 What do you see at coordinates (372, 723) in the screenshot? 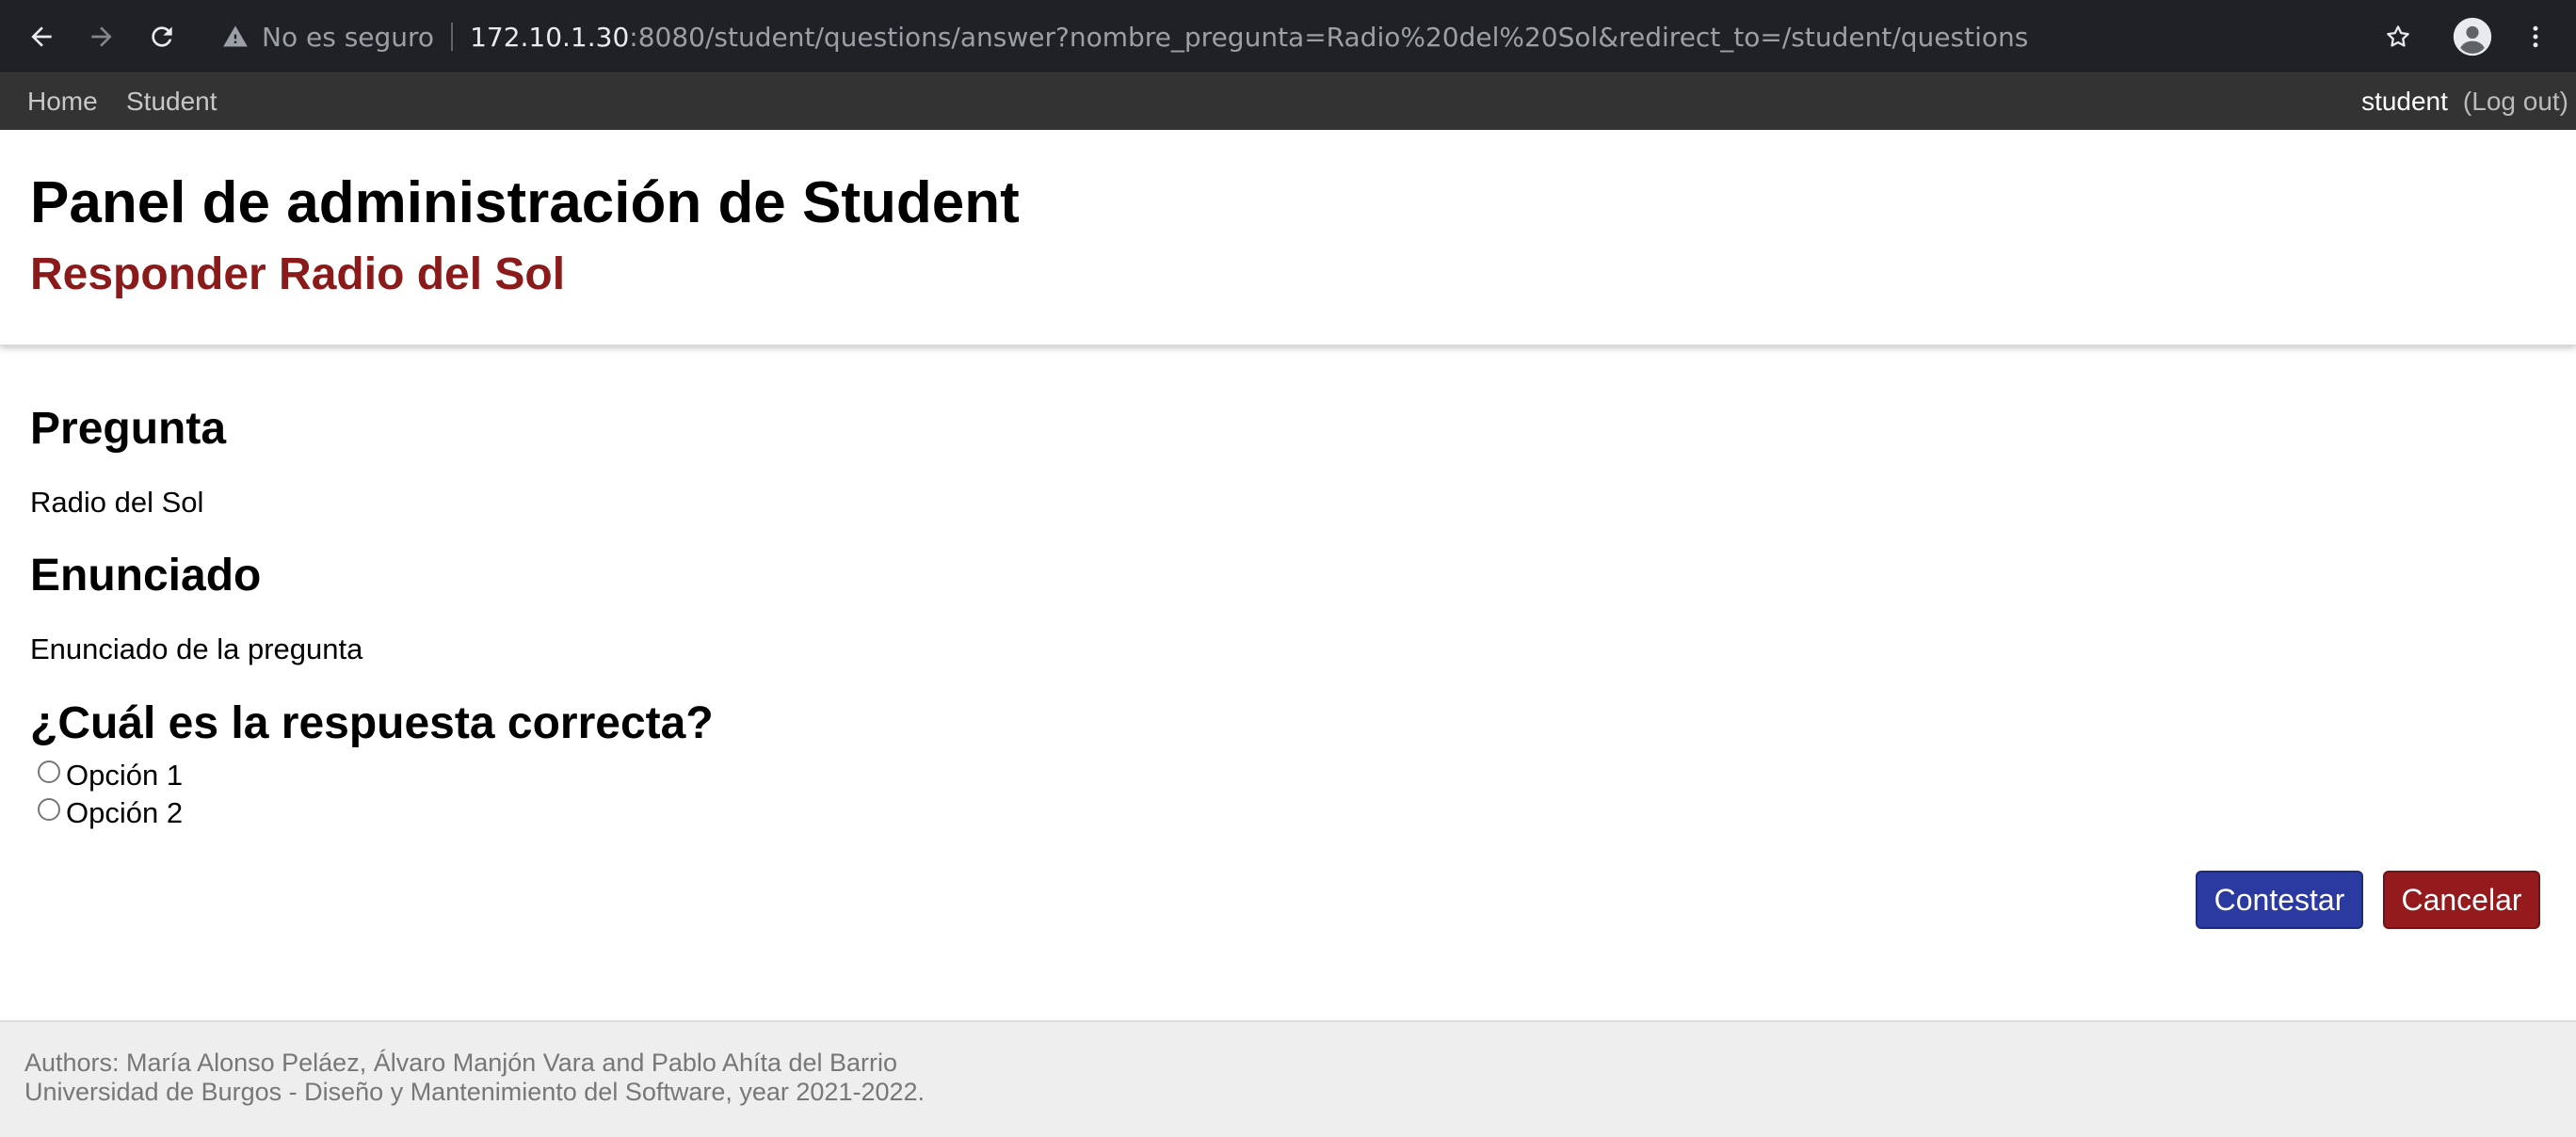
I see `answer-heading: ¿Cuál es la respuesta correcta?` at bounding box center [372, 723].